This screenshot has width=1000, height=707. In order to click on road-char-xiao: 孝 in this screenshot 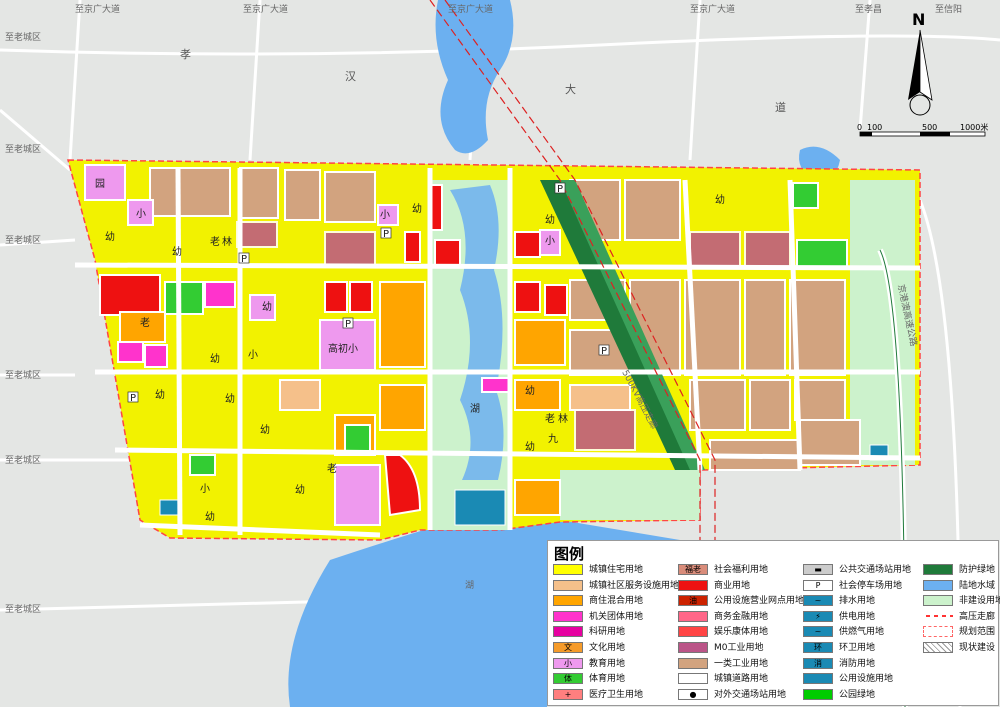, I will do `click(185, 54)`.